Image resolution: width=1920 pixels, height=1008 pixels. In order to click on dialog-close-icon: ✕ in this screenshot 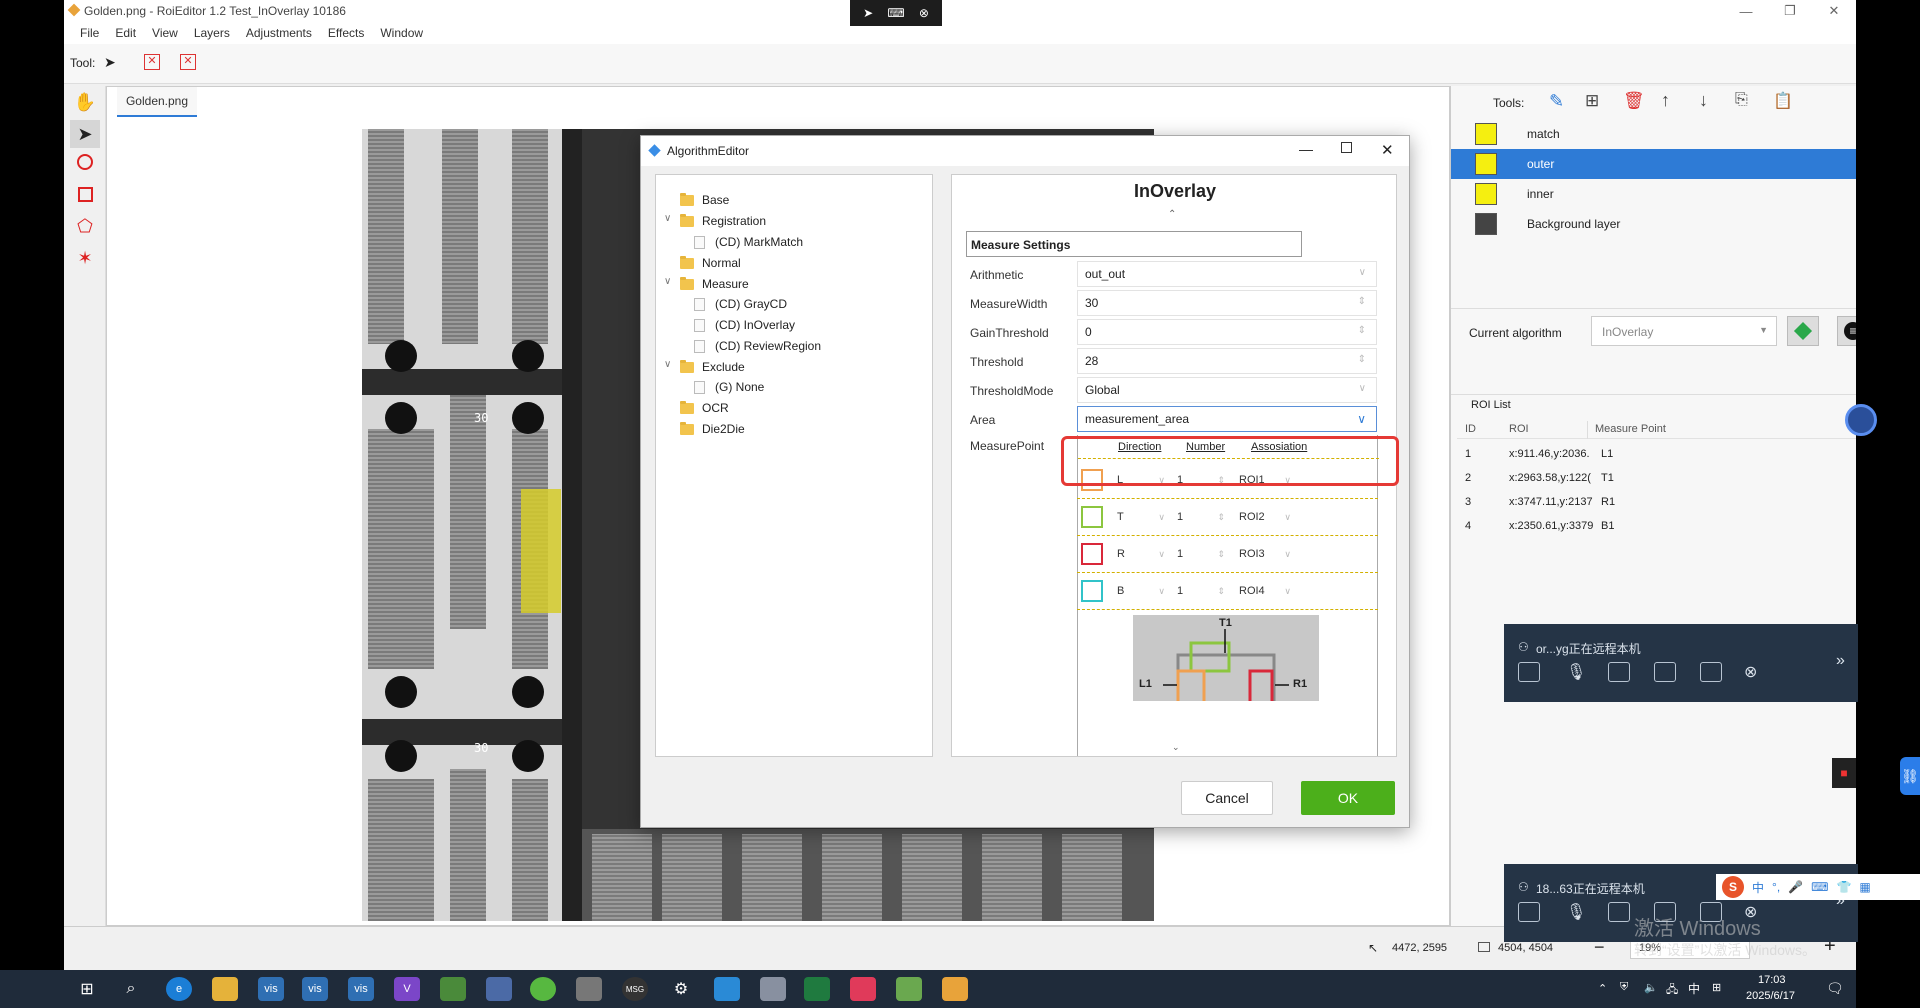, I will do `click(1387, 150)`.